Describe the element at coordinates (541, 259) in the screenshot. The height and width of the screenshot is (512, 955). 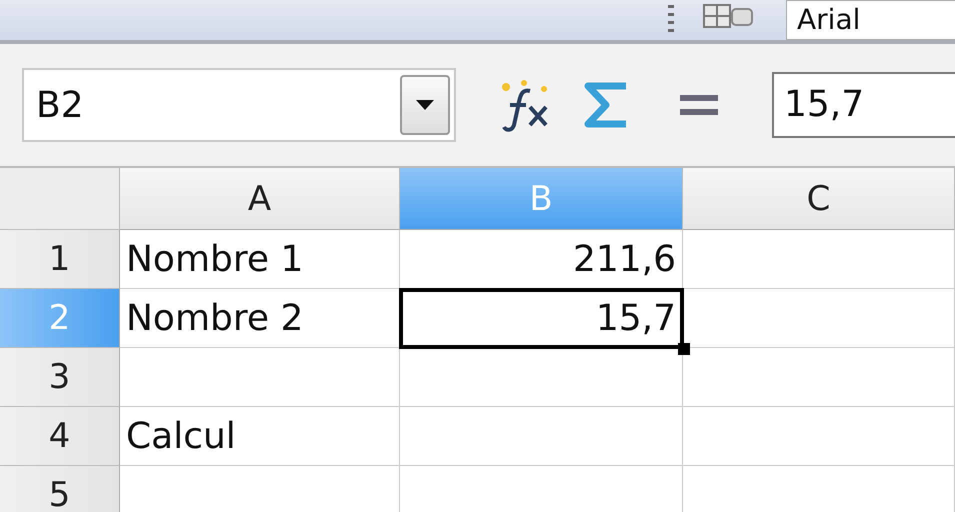
I see `table-cell: 211,6` at that location.